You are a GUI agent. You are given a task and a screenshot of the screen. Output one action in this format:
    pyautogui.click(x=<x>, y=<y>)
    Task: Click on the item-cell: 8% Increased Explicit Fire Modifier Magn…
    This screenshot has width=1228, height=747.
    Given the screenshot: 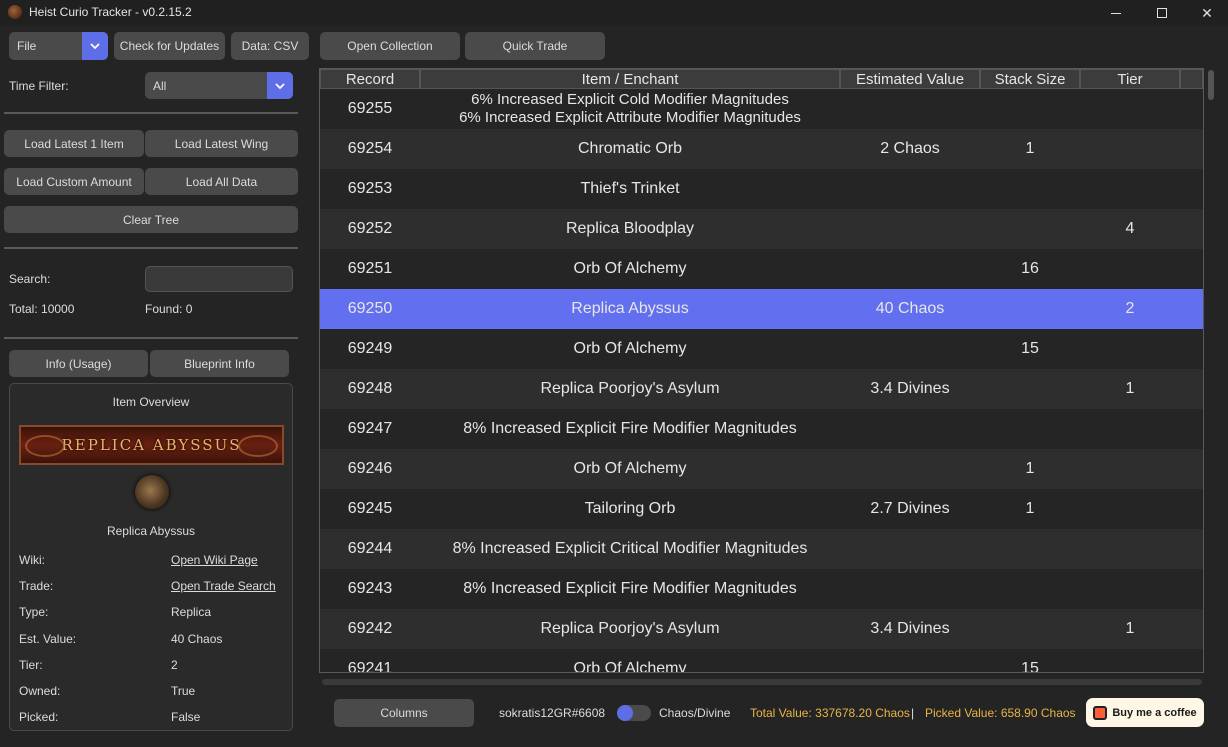 What is the action you would take?
    pyautogui.click(x=630, y=589)
    